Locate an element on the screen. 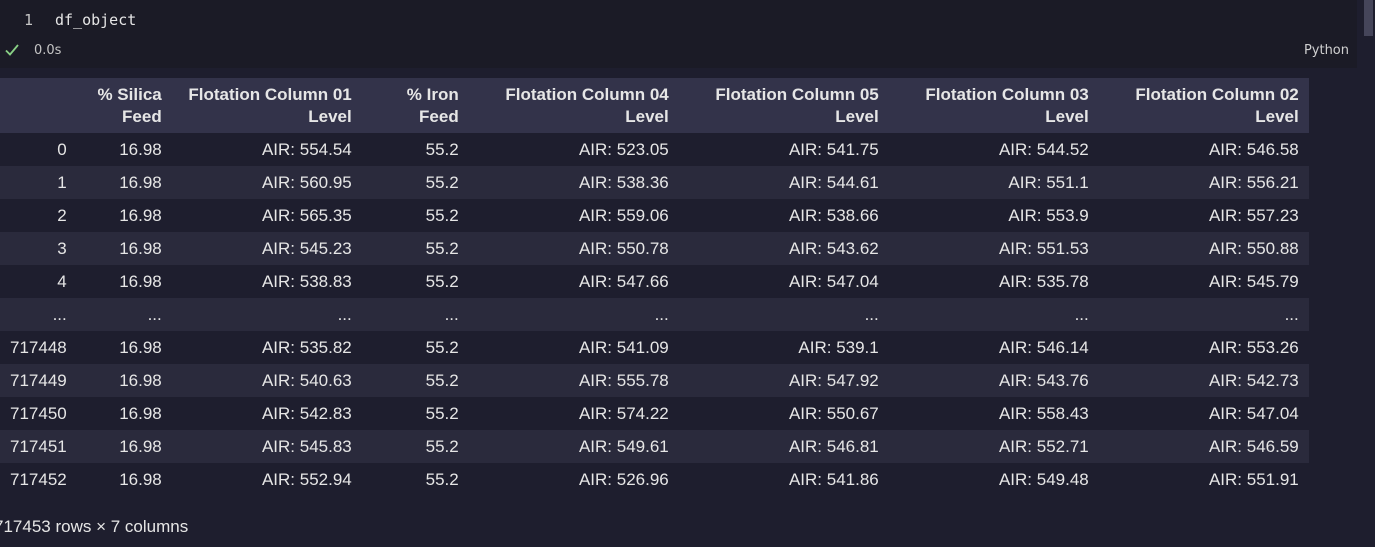  table-cell: AIR: 552.94 is located at coordinates (266, 479).